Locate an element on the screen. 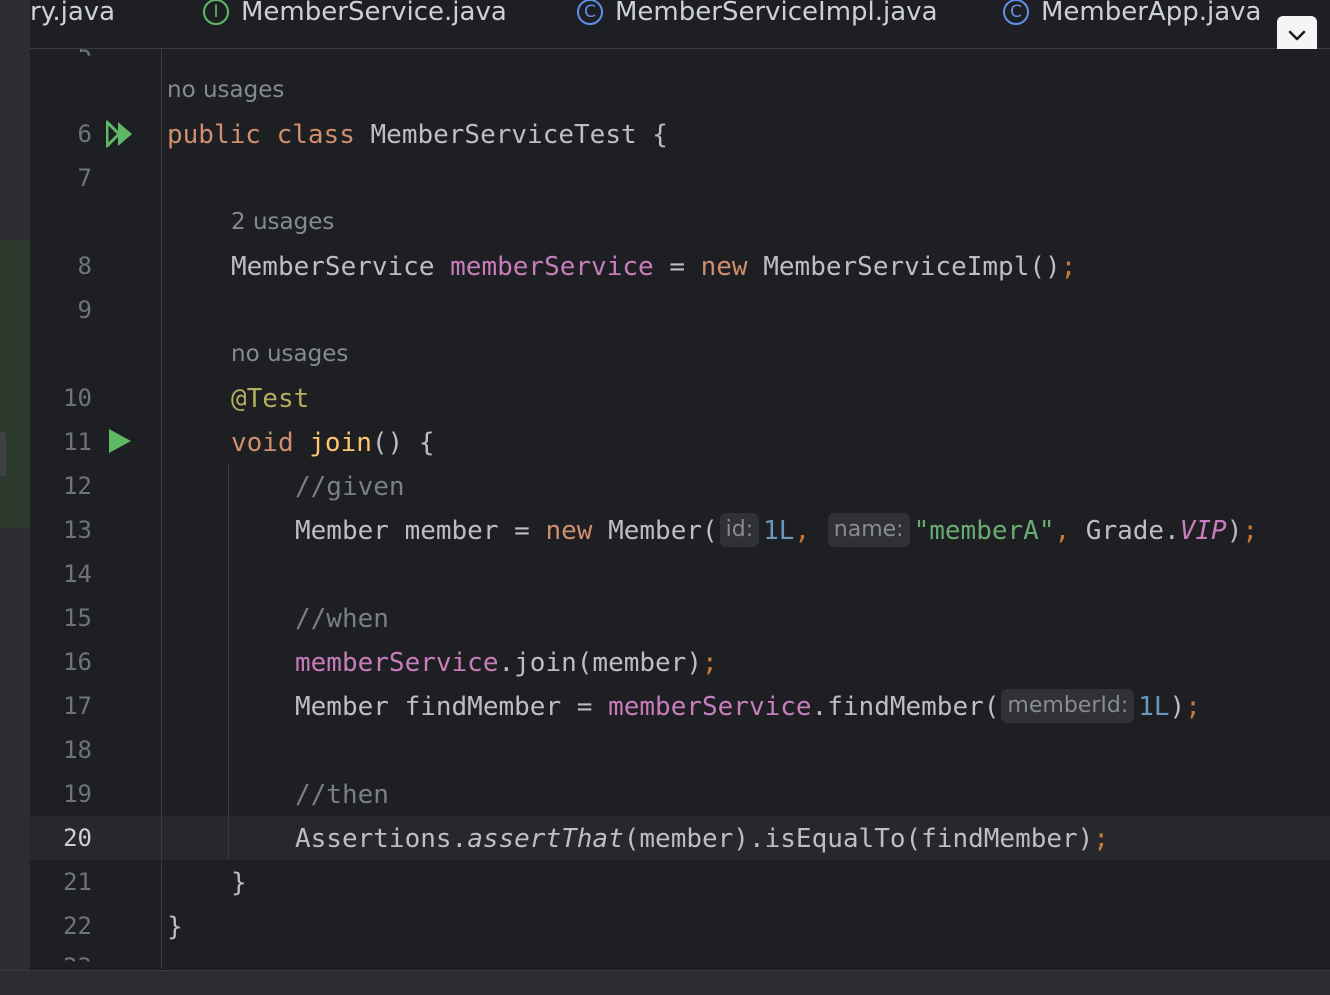  line-number: 13 is located at coordinates (77, 530).